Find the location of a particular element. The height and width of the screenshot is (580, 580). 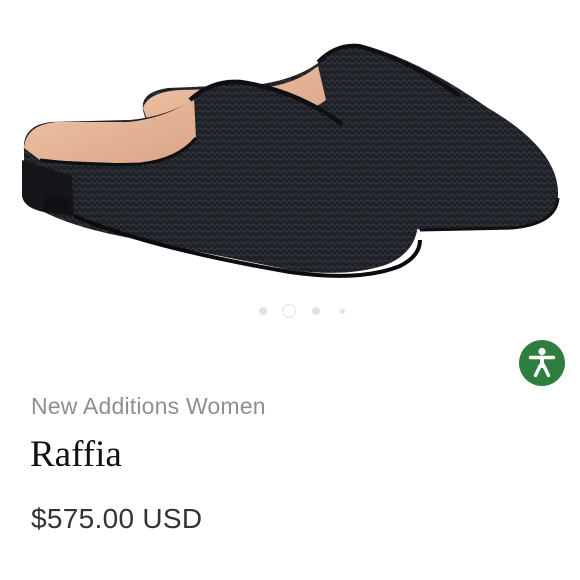

product-title: Raffia is located at coordinates (76, 454).